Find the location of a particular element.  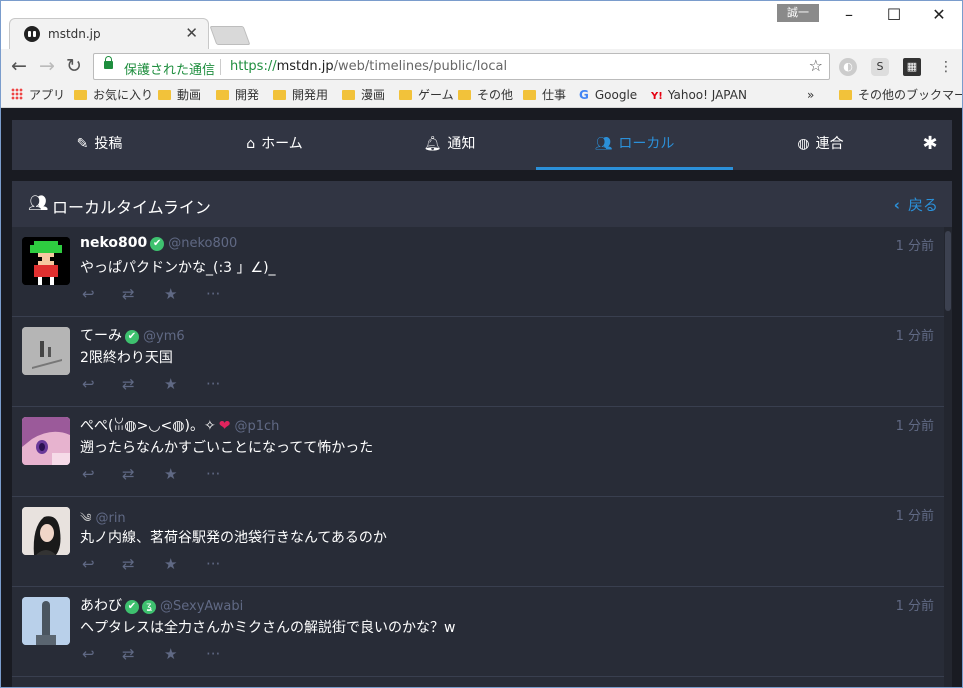

account-handle: @rin is located at coordinates (110, 518).